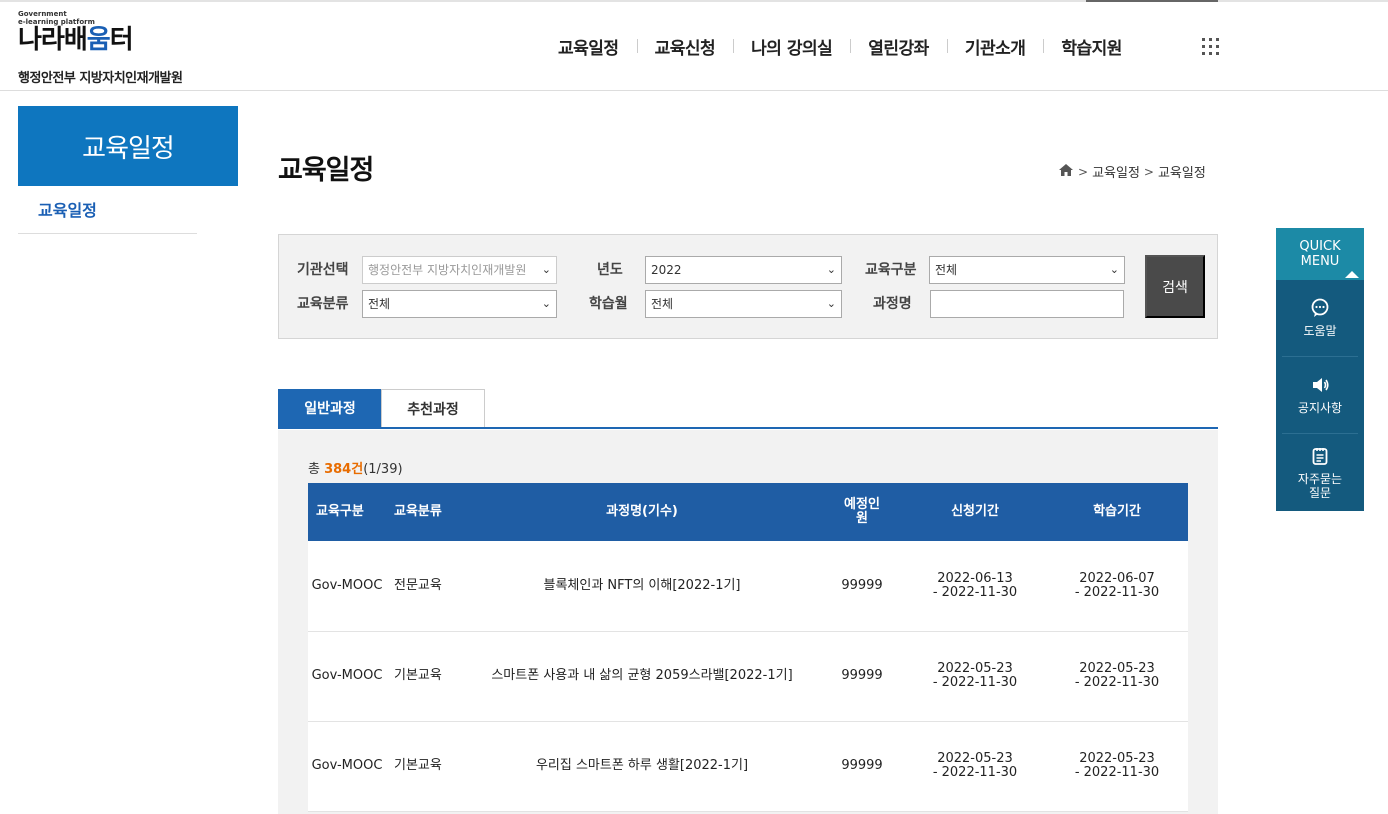 The width and height of the screenshot is (1388, 814). I want to click on edu-class-select: 전체 ⌄, so click(459, 304).